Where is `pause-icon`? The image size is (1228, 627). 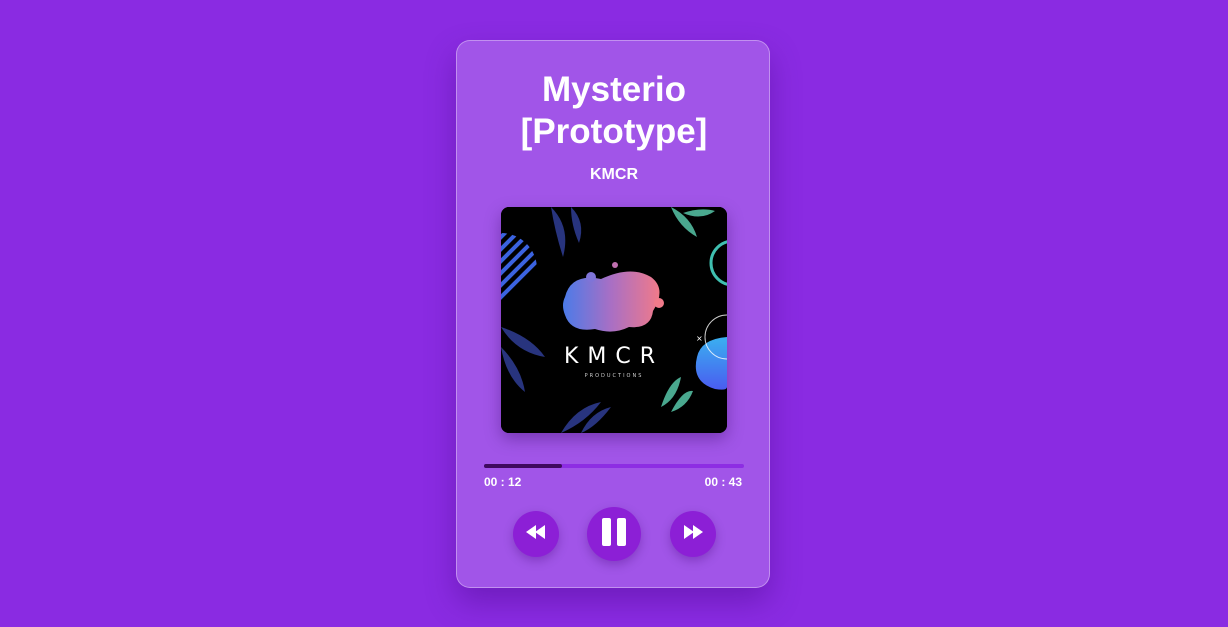 pause-icon is located at coordinates (614, 534).